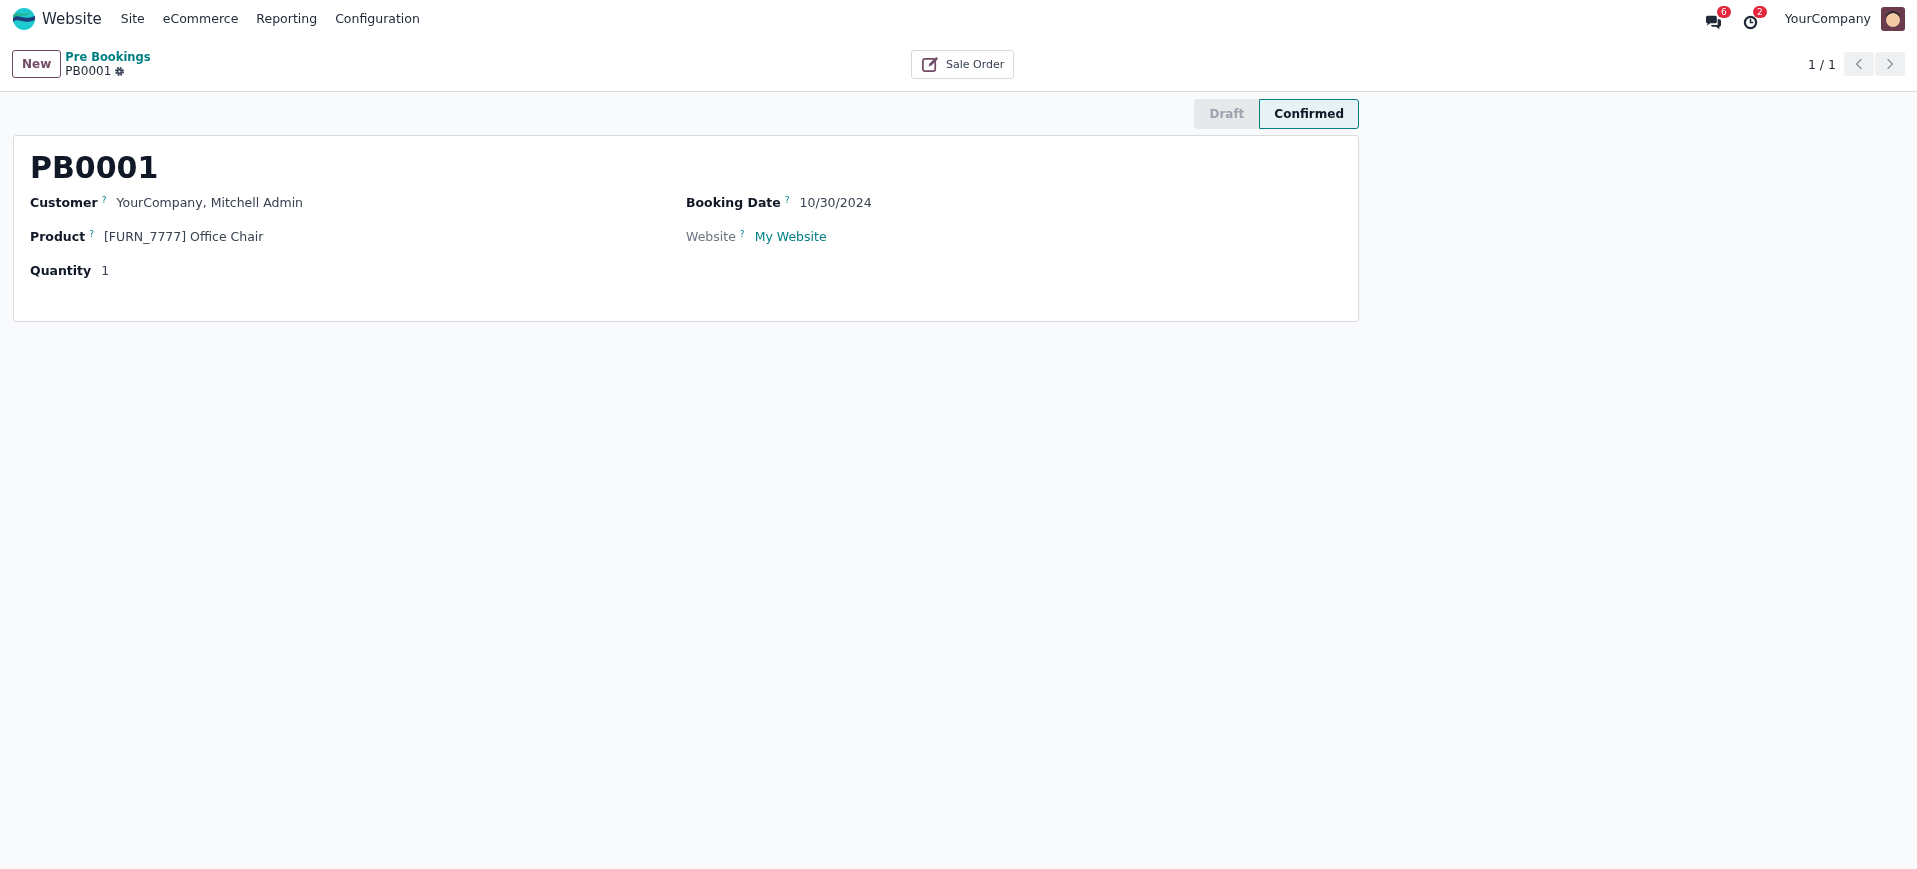 This screenshot has width=1917, height=869. What do you see at coordinates (61, 270) in the screenshot?
I see `field-label: Quantity` at bounding box center [61, 270].